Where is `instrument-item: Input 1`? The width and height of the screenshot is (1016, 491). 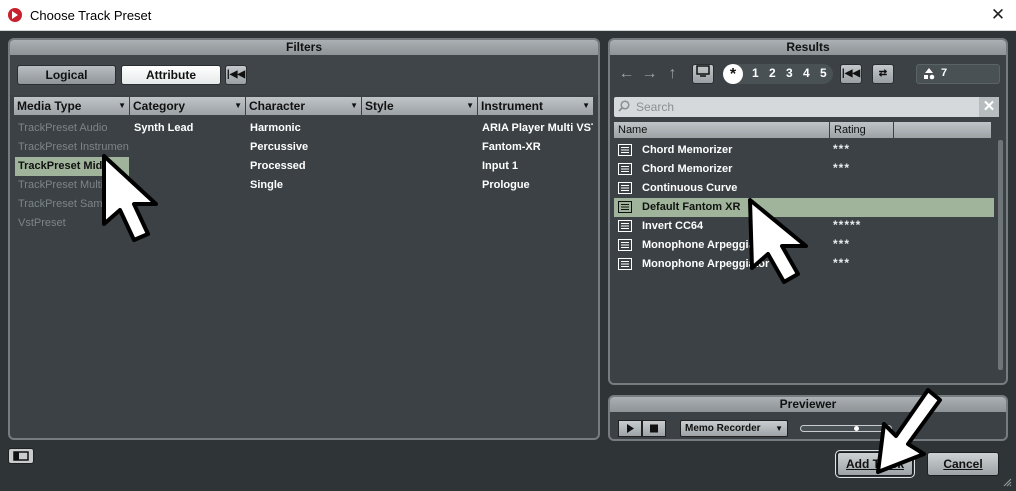
instrument-item: Input 1 is located at coordinates (536, 166).